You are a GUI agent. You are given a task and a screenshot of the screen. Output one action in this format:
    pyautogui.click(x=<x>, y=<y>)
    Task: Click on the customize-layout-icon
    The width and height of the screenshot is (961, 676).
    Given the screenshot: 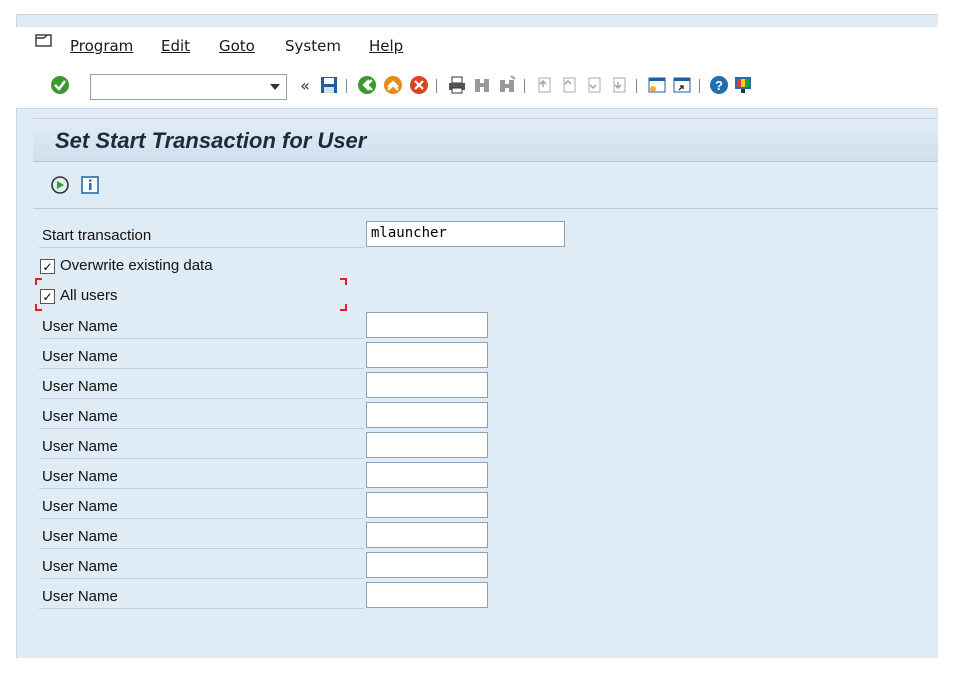 What is the action you would take?
    pyautogui.click(x=743, y=85)
    